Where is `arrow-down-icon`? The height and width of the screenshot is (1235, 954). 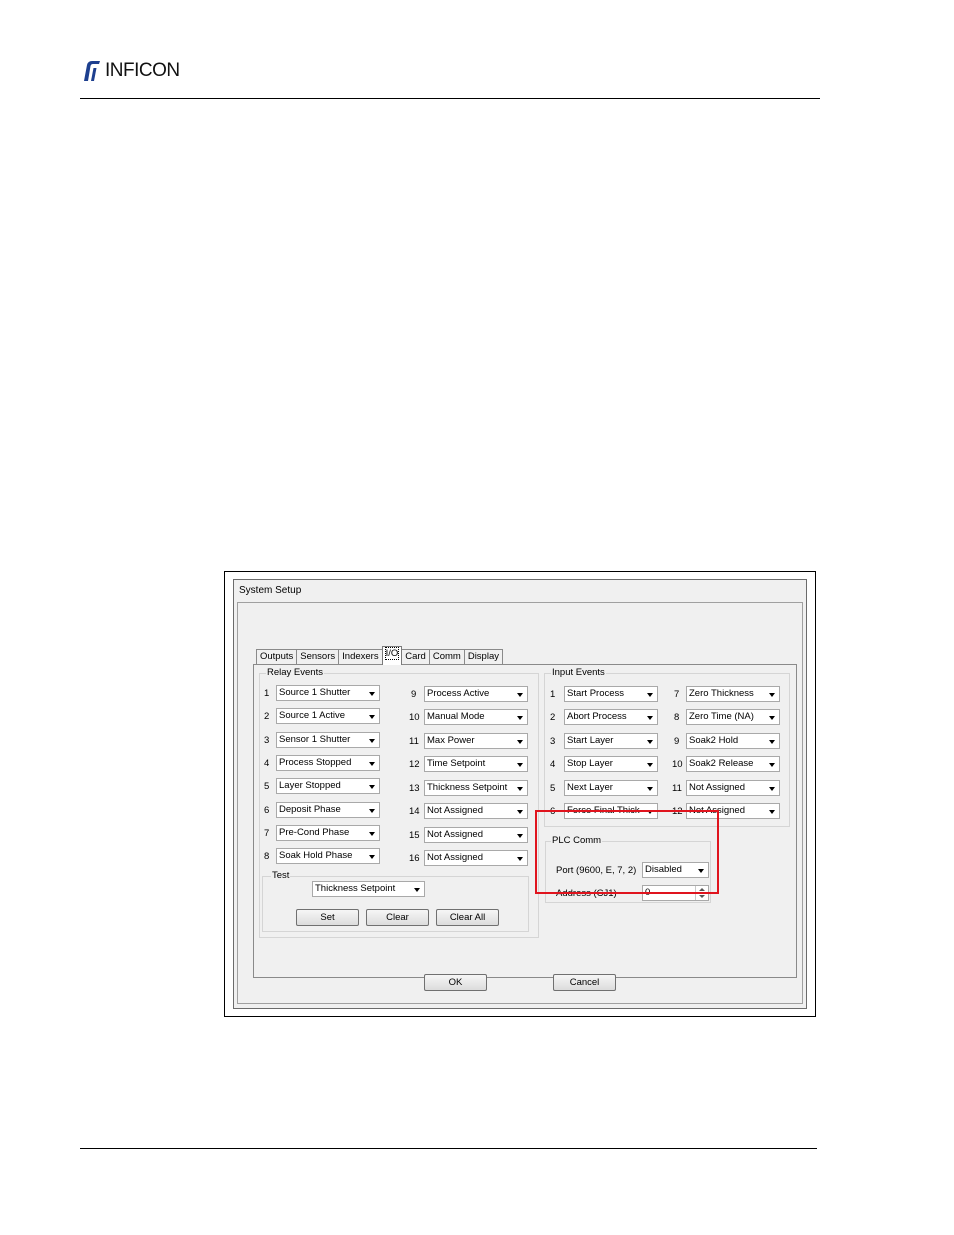 arrow-down-icon is located at coordinates (702, 896).